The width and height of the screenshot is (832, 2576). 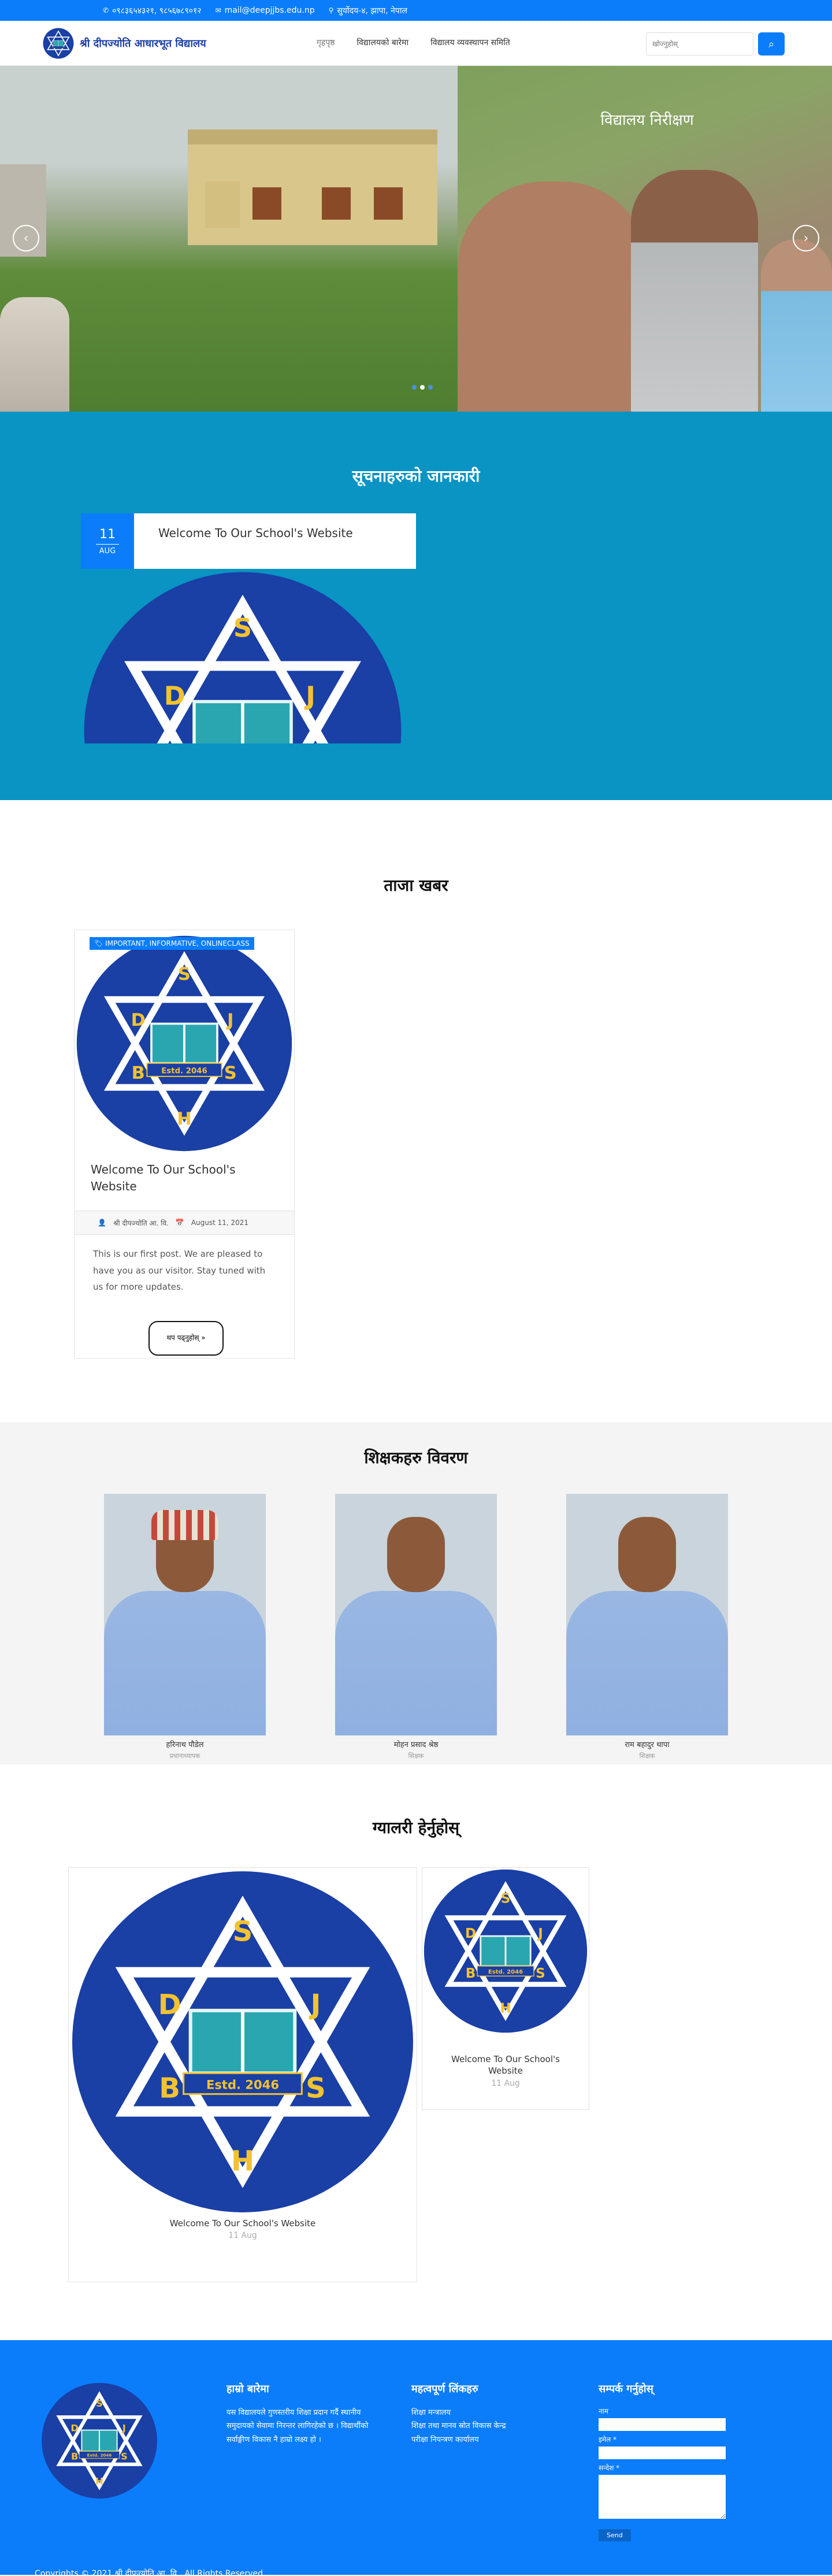 I want to click on footer-link: शिक्षा मन्त्रालय, so click(x=431, y=2413).